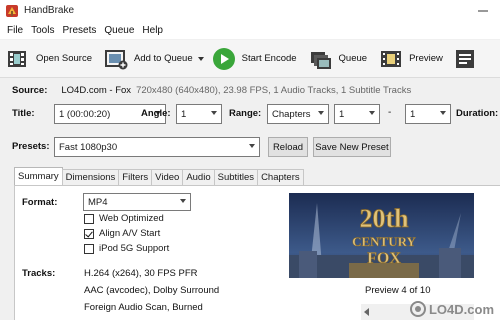 This screenshot has width=500, height=320. What do you see at coordinates (90, 177) in the screenshot?
I see `tab-dimensions: Dimensions` at bounding box center [90, 177].